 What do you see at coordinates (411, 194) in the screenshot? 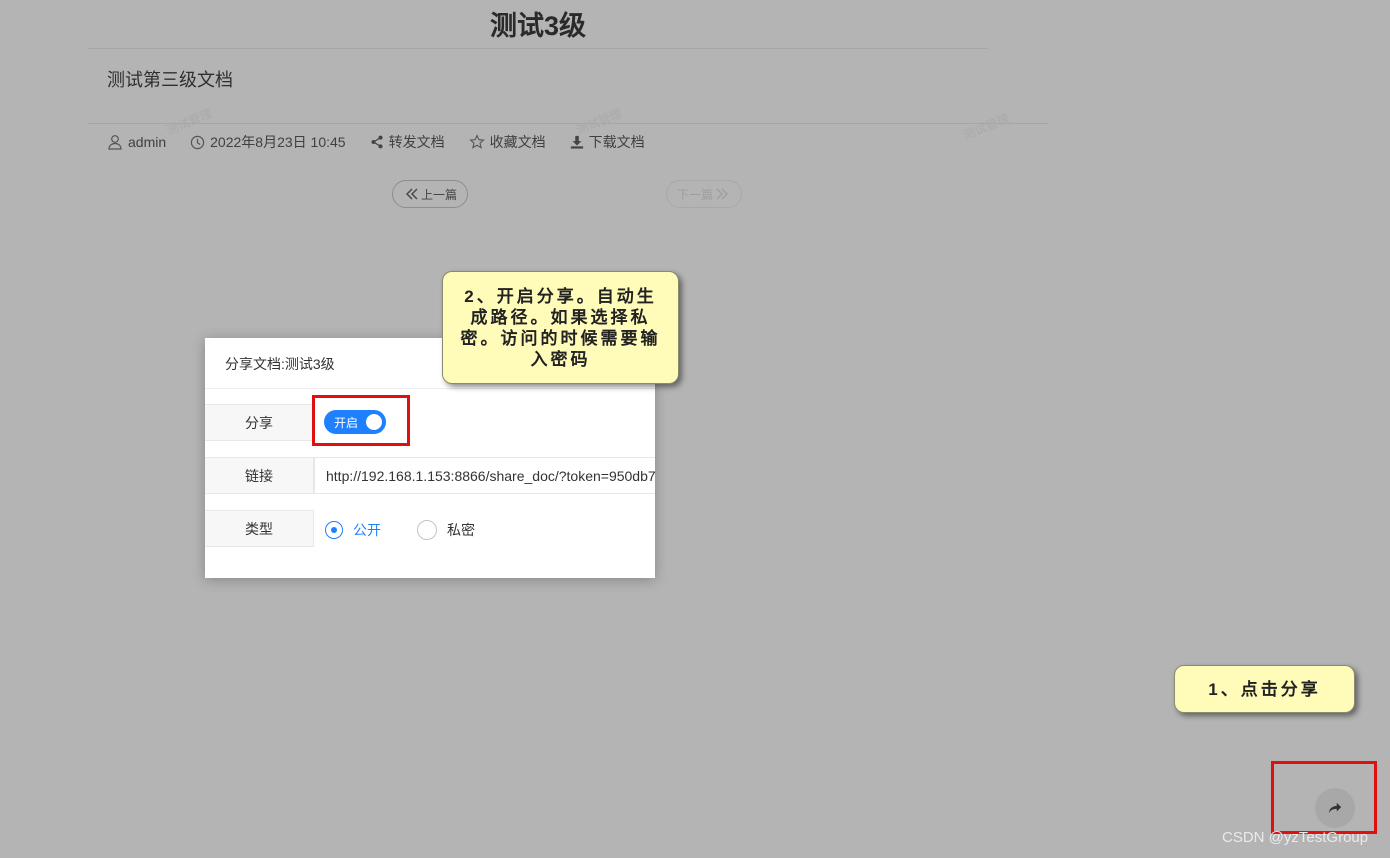
I see `double-chevron-left-icon` at bounding box center [411, 194].